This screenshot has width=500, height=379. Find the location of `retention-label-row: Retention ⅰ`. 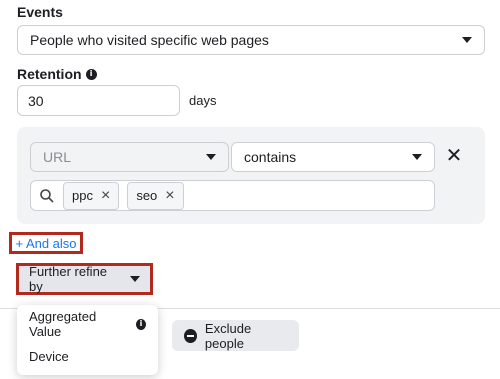

retention-label-row: Retention ⅰ is located at coordinates (57, 74).